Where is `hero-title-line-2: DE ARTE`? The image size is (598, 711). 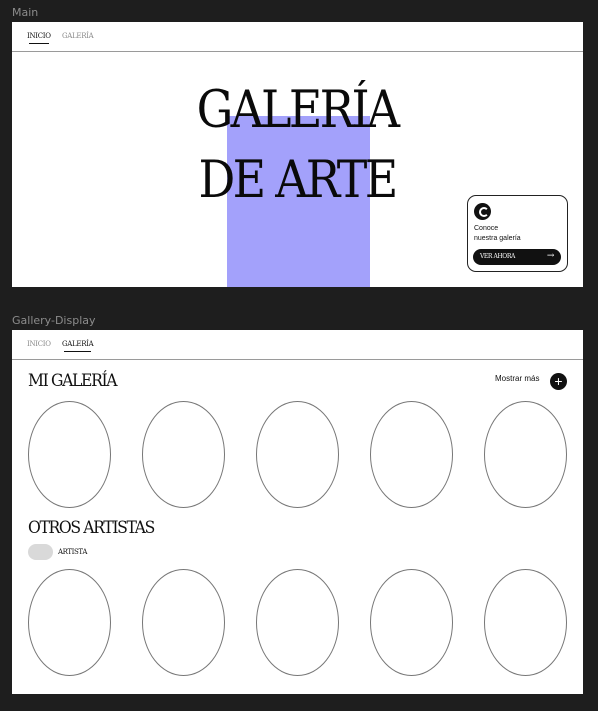 hero-title-line-2: DE ARTE is located at coordinates (298, 180).